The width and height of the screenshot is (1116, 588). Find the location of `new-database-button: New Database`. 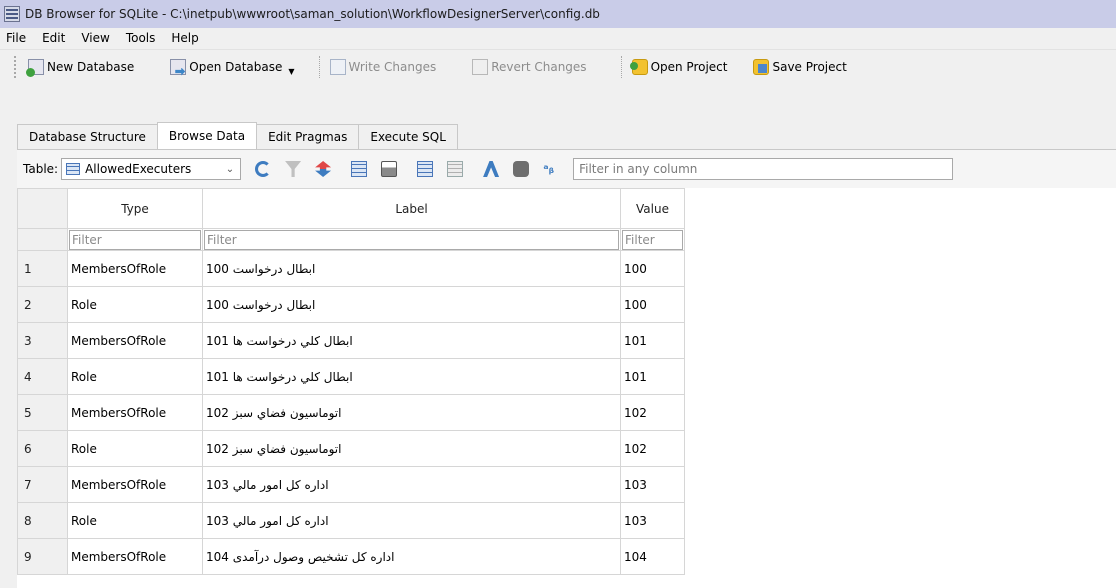

new-database-button: New Database is located at coordinates (80, 67).